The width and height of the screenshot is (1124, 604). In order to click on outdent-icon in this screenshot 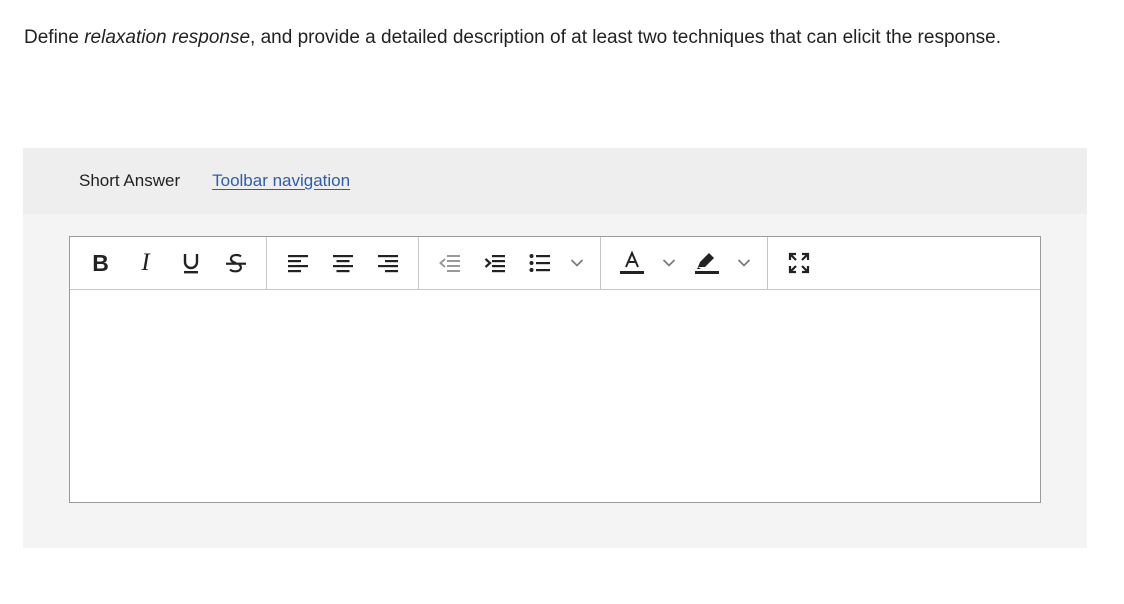, I will do `click(449, 263)`.